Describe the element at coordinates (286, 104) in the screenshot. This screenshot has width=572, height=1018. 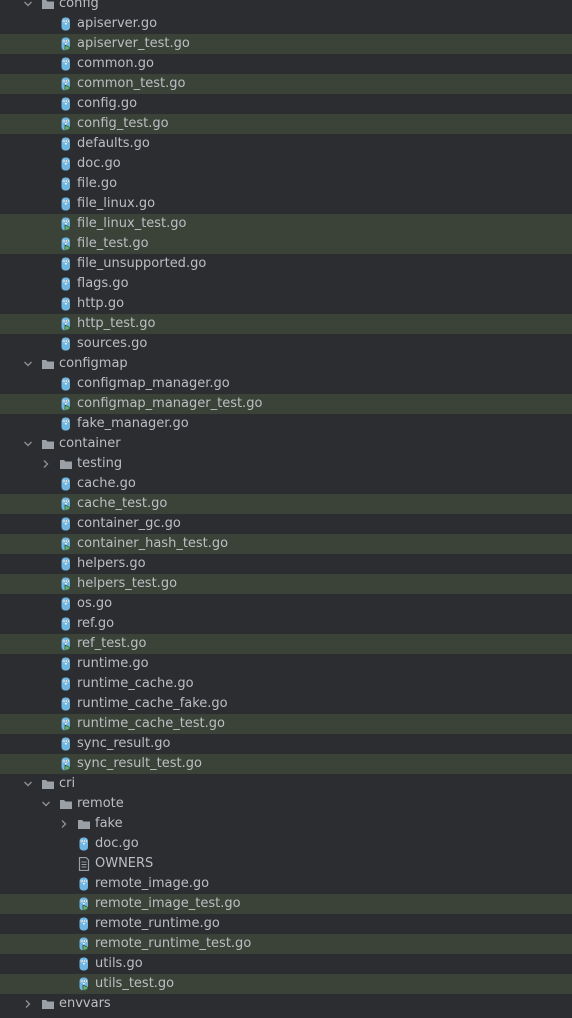
I see `file-row: config.go` at that location.